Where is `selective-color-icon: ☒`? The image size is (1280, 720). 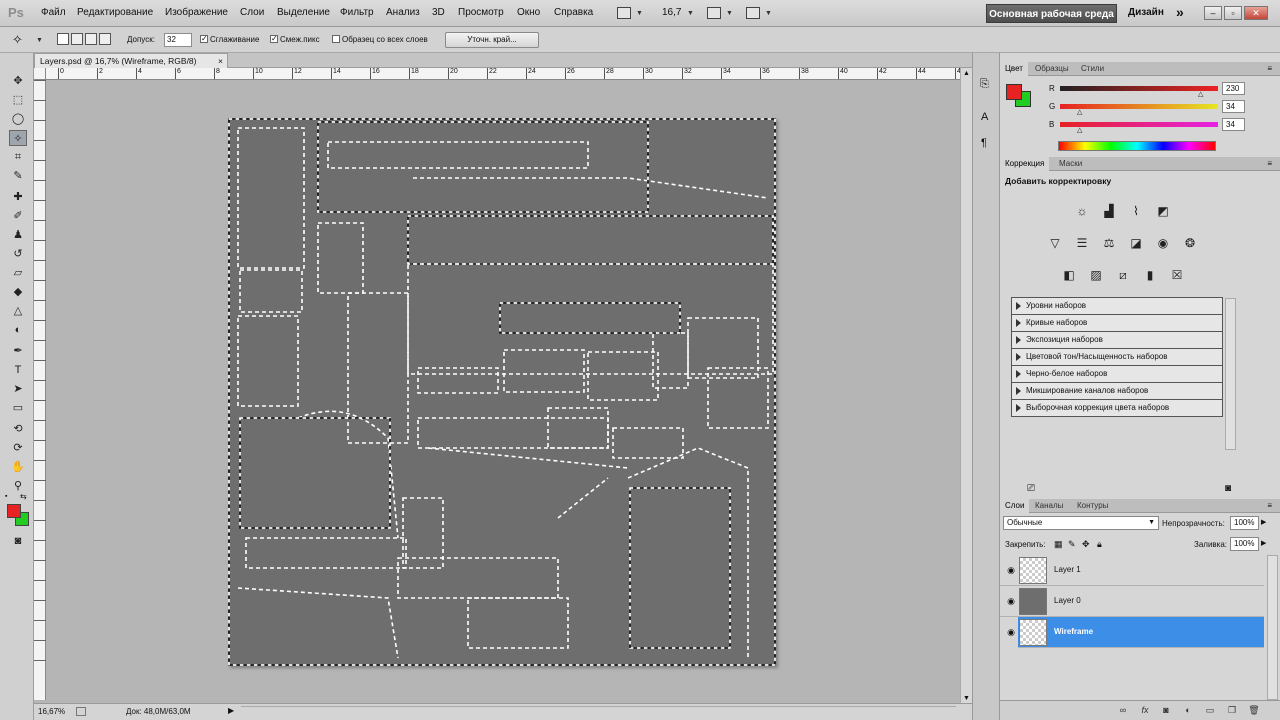
selective-color-icon: ☒ is located at coordinates (1177, 275).